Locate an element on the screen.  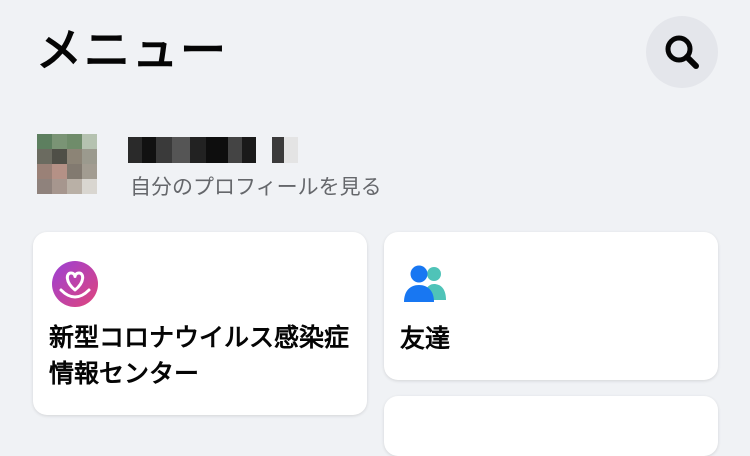
avatar is located at coordinates (67, 164).